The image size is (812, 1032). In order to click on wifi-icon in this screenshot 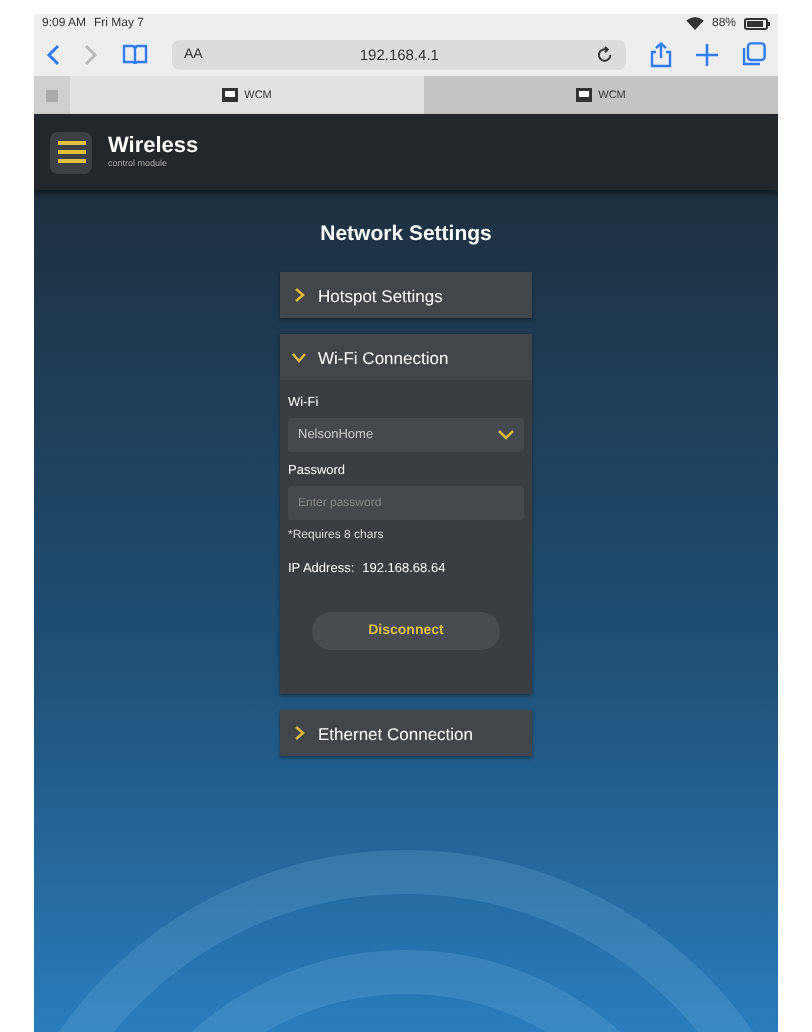, I will do `click(694, 23)`.